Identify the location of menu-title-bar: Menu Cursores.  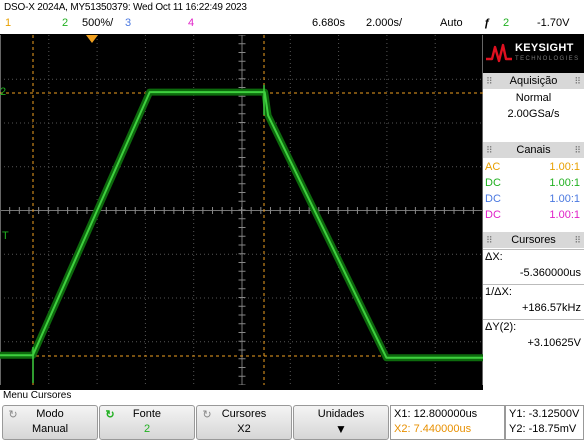
(292, 397).